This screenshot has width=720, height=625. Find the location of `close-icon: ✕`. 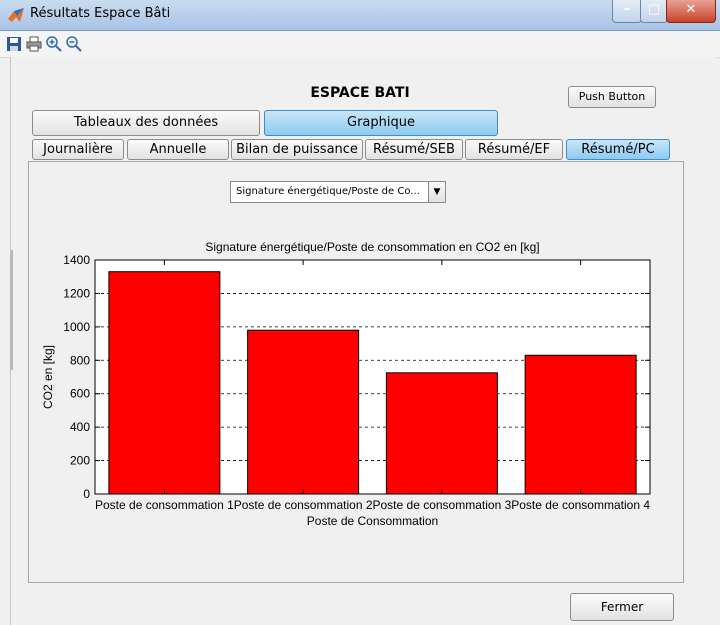

close-icon: ✕ is located at coordinates (691, 9).